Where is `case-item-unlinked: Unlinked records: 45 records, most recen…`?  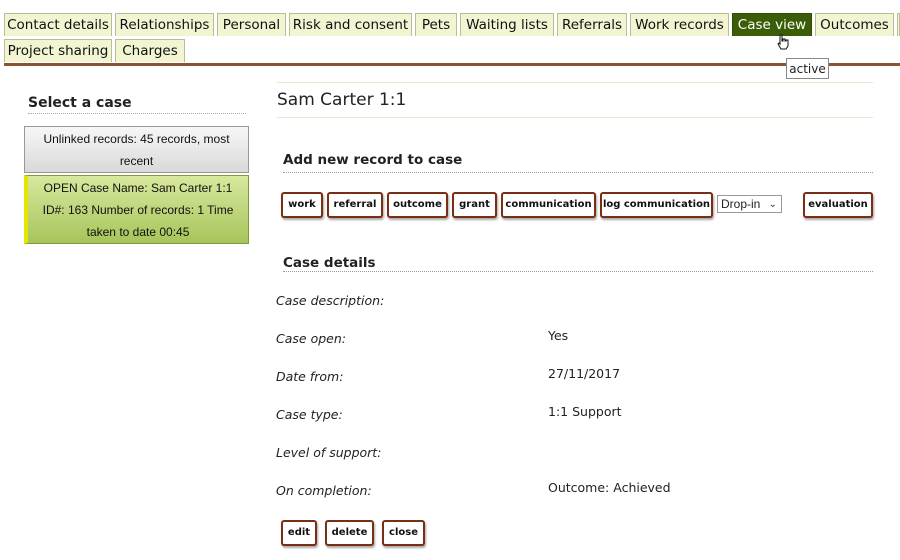
case-item-unlinked: Unlinked records: 45 records, most recen… is located at coordinates (136, 149).